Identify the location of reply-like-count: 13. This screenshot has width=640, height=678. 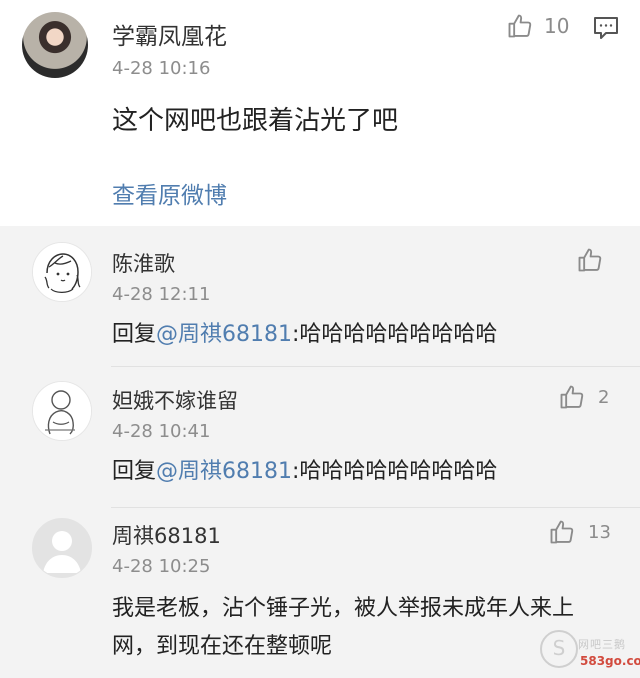
(599, 532).